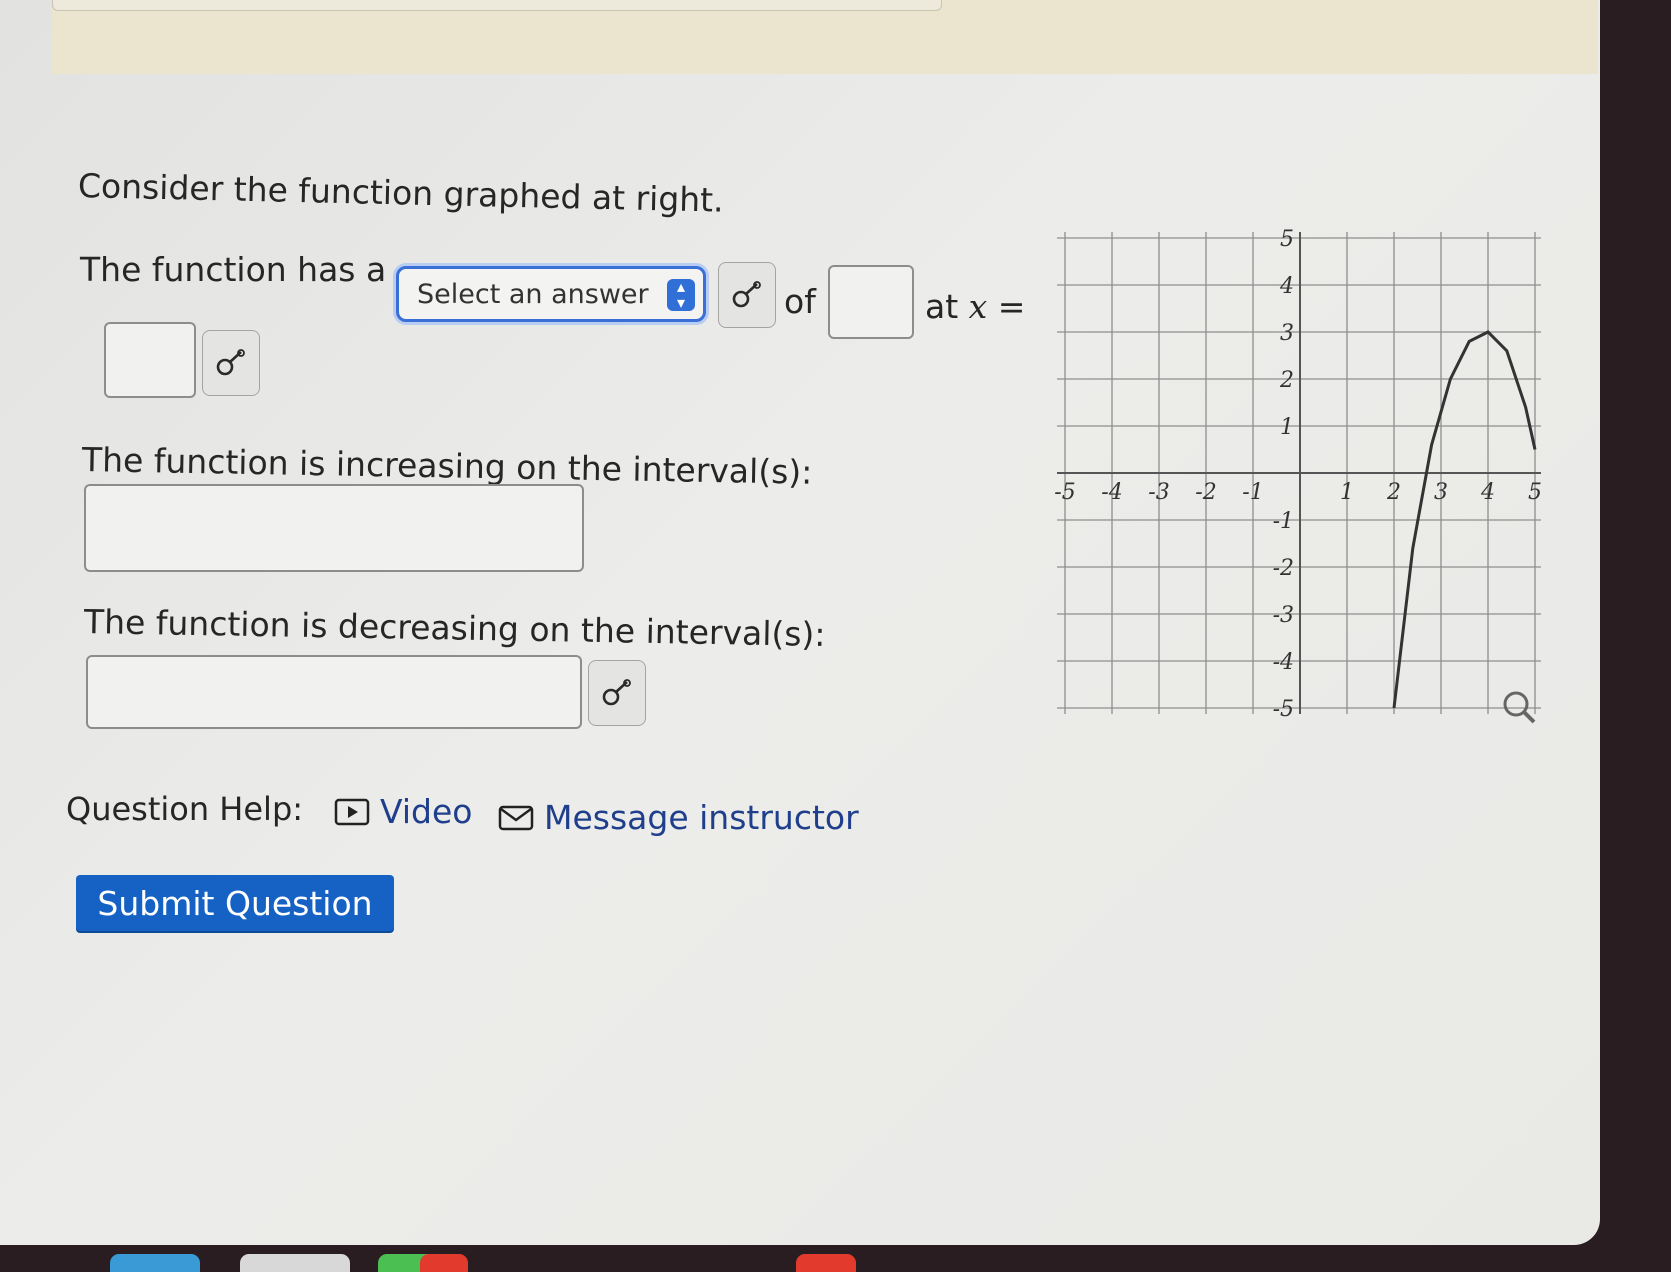 The width and height of the screenshot is (1671, 1272). Describe the element at coordinates (1064, 492) in the screenshot. I see `x-tick-label: -5` at that location.